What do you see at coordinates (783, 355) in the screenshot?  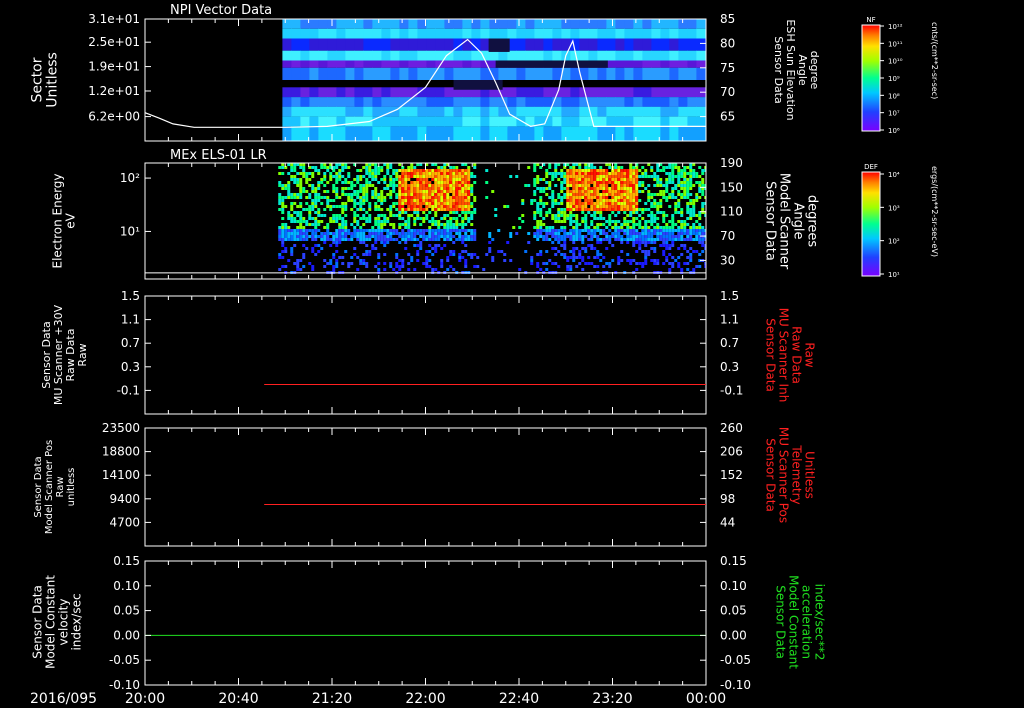 I see `axis-title-line: MU Scanner Inh` at bounding box center [783, 355].